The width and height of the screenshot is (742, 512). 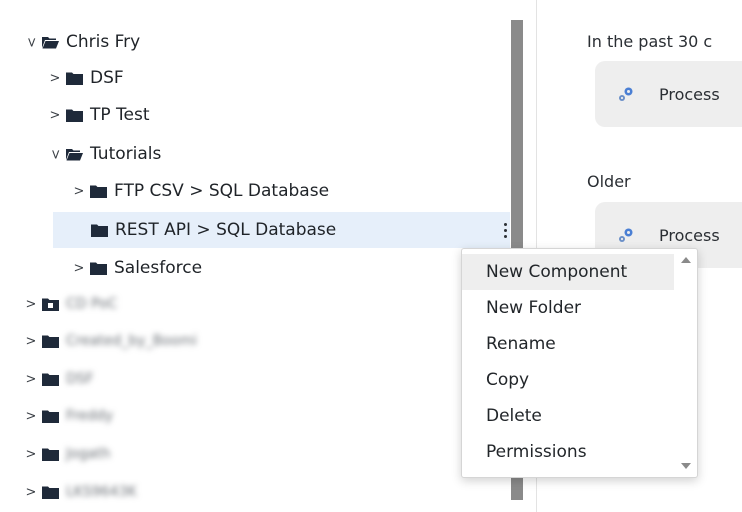 I want to click on section-label-past-30: In the past 30 c, so click(x=650, y=41).